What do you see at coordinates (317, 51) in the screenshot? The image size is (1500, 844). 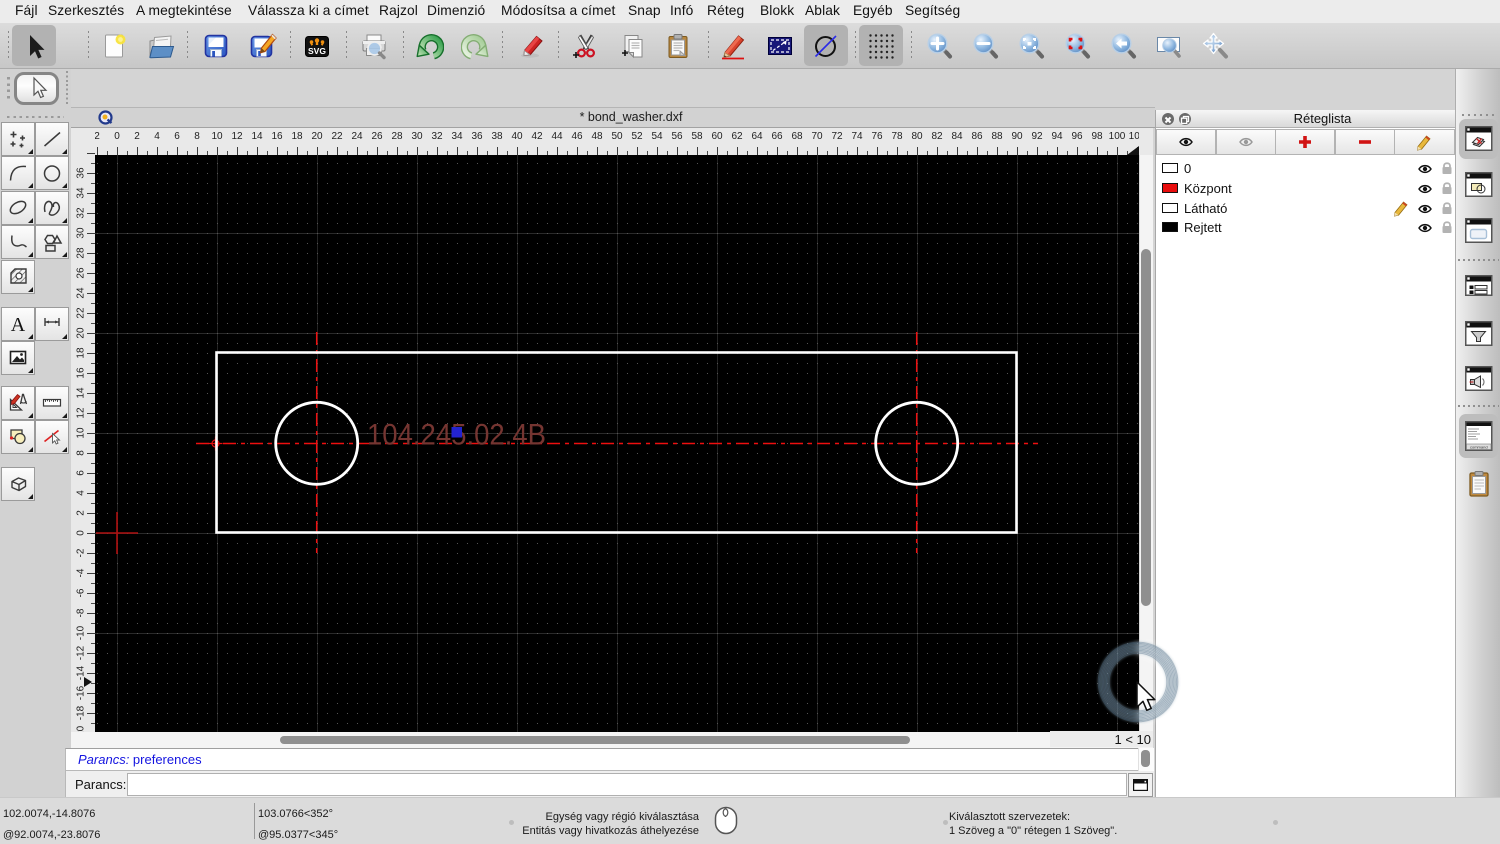 I see `svg-text: SVG` at bounding box center [317, 51].